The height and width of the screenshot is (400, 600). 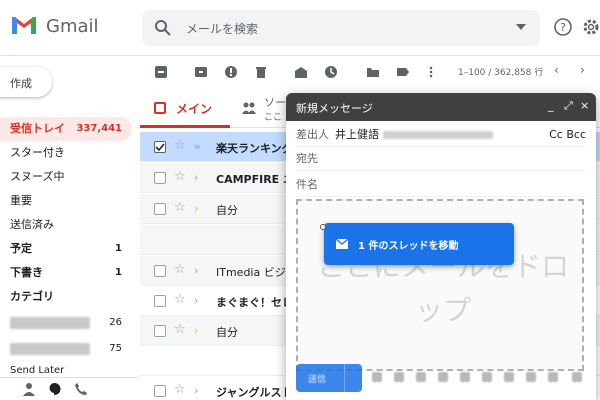 I want to click on important-marker-icon: », so click(x=197, y=146).